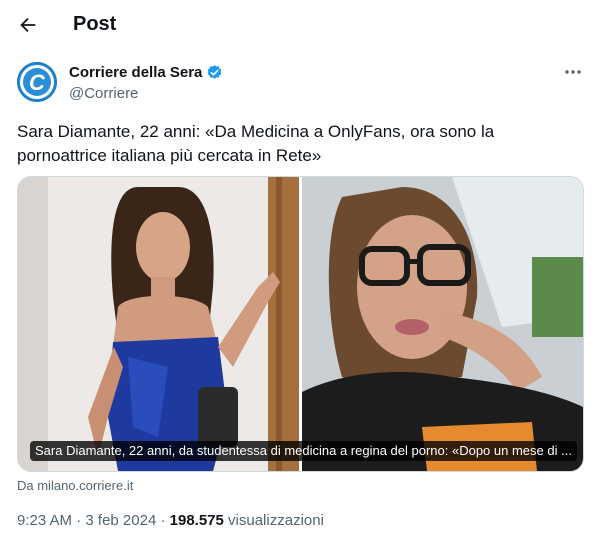  What do you see at coordinates (95, 24) in the screenshot?
I see `page-title: Post` at bounding box center [95, 24].